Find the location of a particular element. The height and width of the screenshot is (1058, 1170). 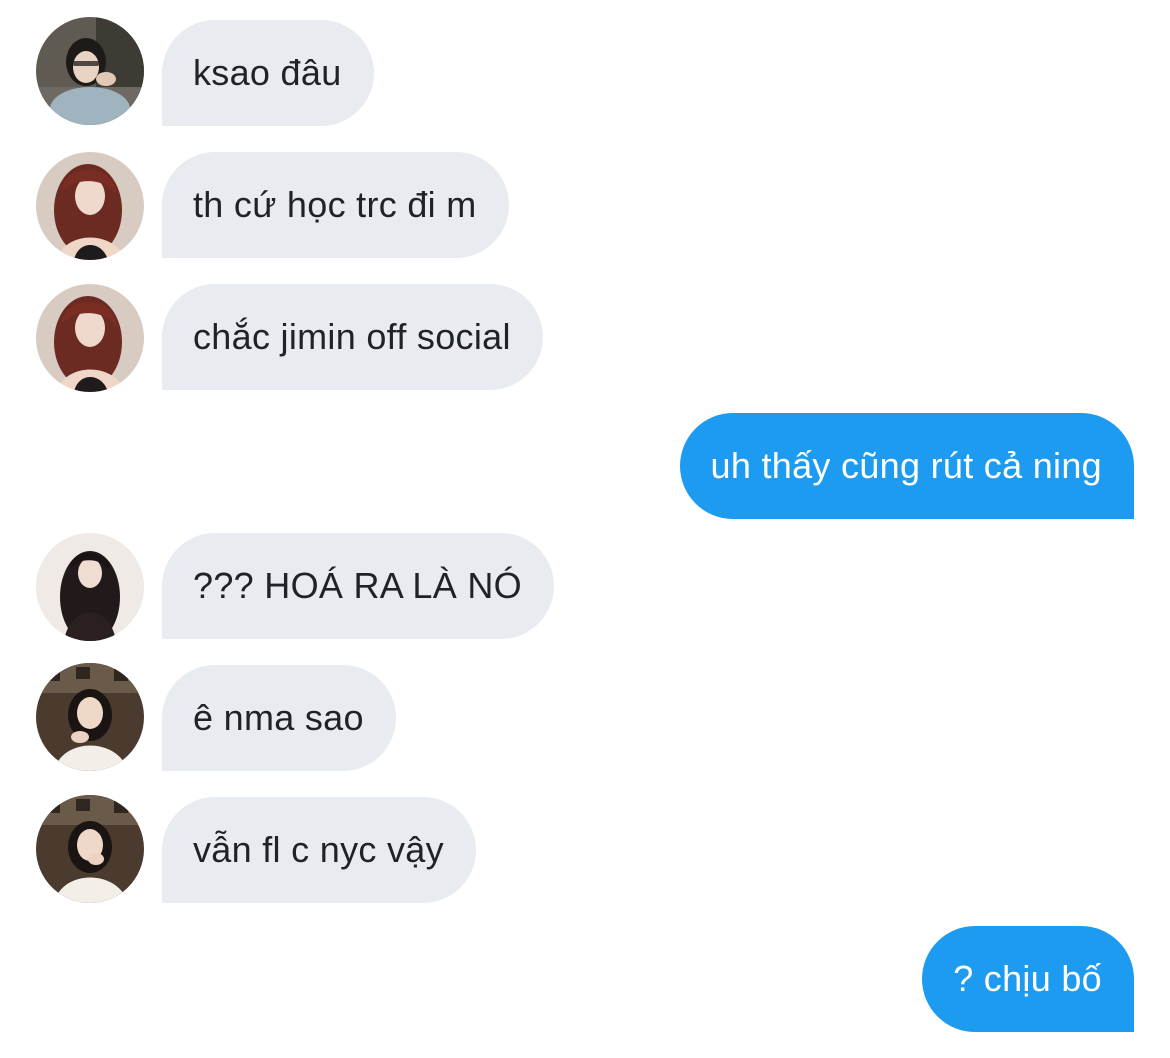

incoming-message-bubble: chắc jimin off social is located at coordinates (352, 337).